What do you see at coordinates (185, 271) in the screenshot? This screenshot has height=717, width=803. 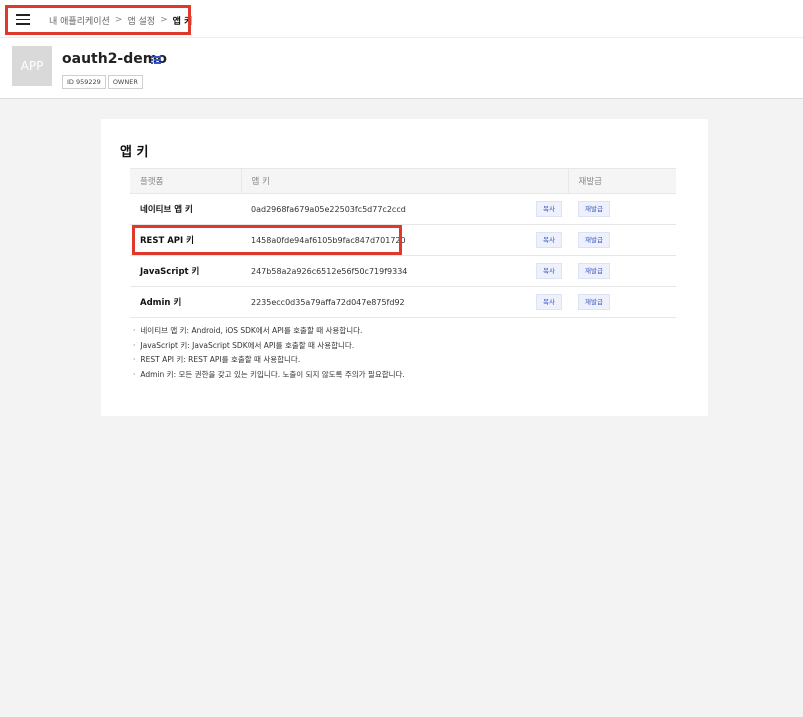 I see `platform-cell: JavaScript 키` at bounding box center [185, 271].